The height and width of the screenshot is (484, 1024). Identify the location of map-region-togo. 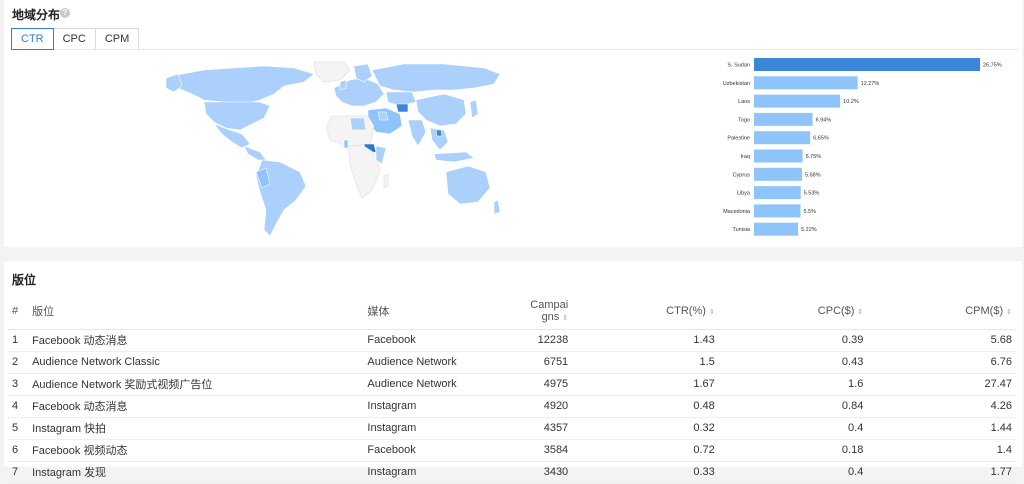
(346, 144).